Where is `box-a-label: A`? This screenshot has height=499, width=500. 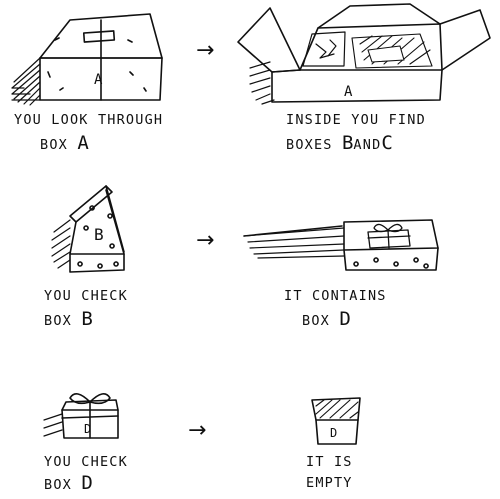
box-a-label: A is located at coordinates (98, 80).